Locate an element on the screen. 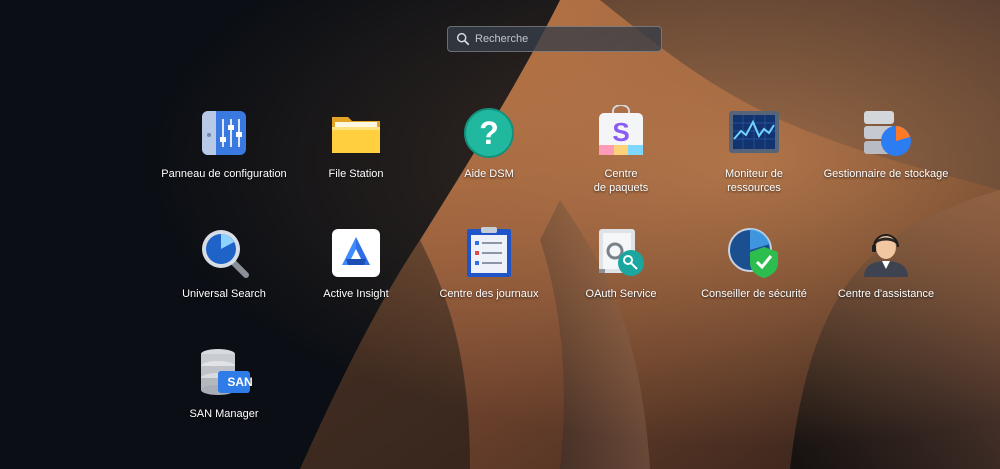 The height and width of the screenshot is (469, 1000). help-glyph: ? is located at coordinates (489, 133).